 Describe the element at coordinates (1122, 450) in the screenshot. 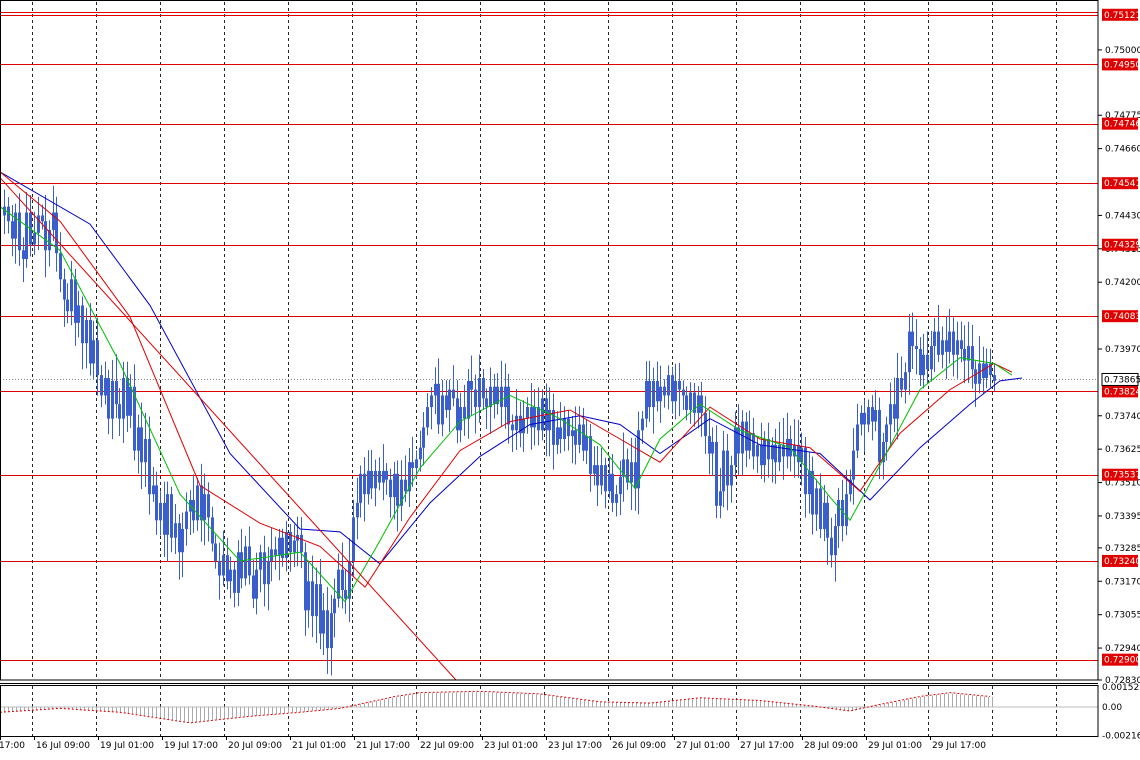

I see `price-tick-label: 0.73625` at that location.